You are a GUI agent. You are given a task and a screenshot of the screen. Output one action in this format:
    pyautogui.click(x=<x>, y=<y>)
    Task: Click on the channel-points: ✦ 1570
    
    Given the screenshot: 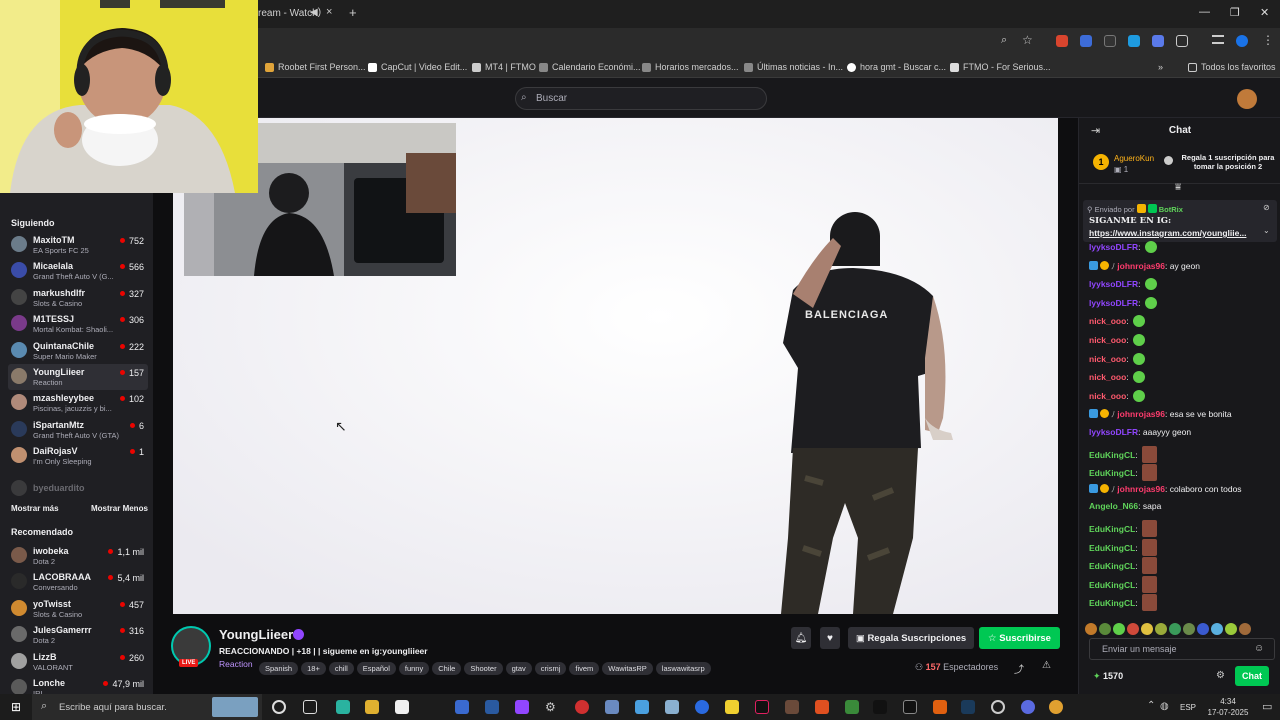 What is the action you would take?
    pyautogui.click(x=1108, y=676)
    